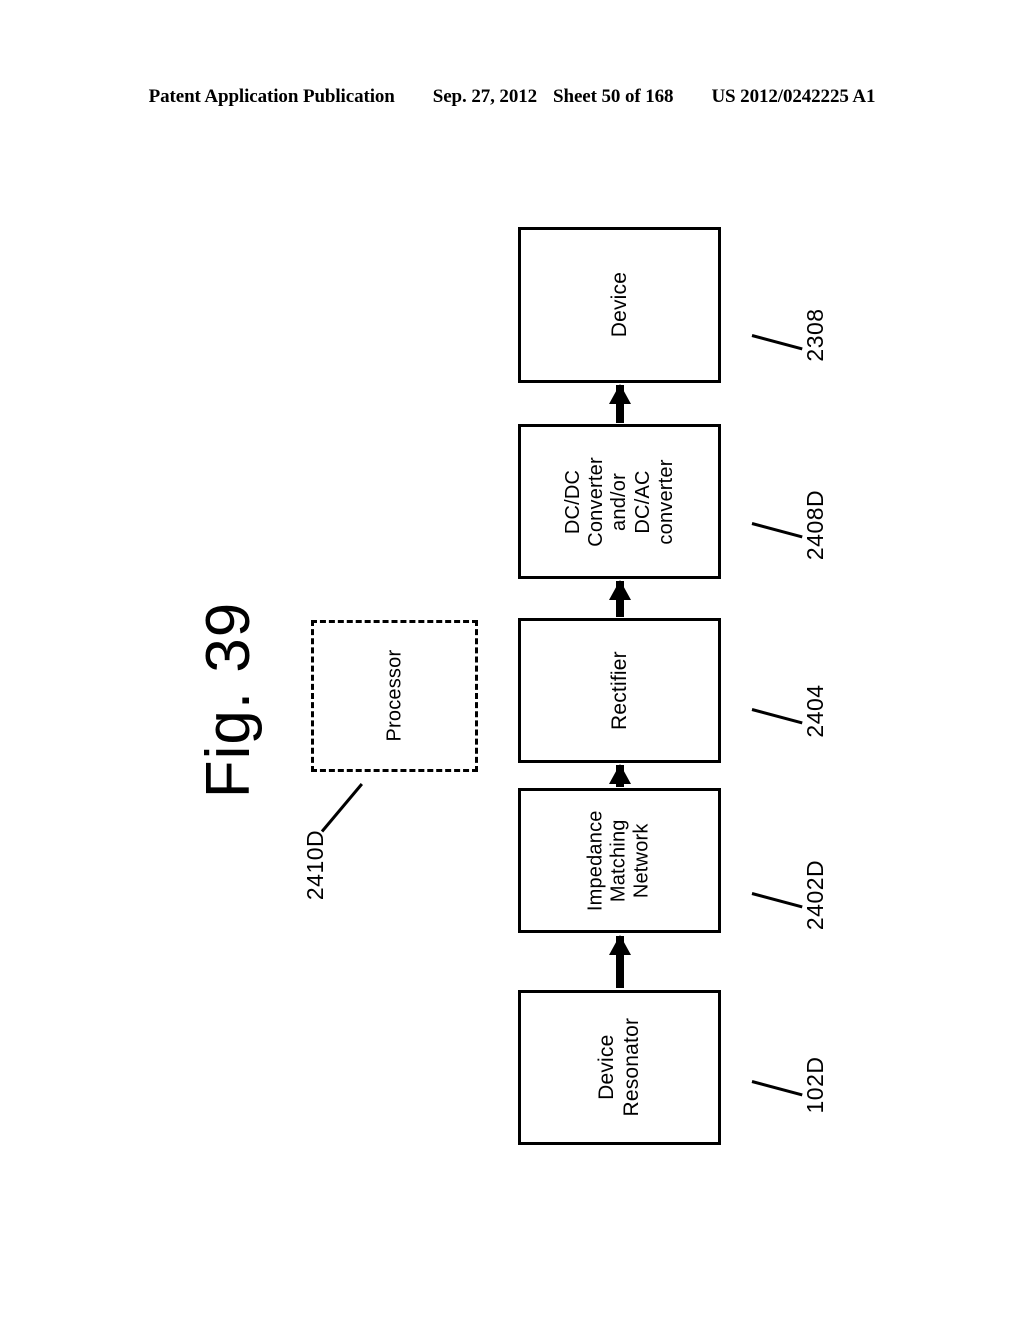 Image resolution: width=1024 pixels, height=1320 pixels. What do you see at coordinates (815, 335) in the screenshot?
I see `reference-numeral-device: 2308` at bounding box center [815, 335].